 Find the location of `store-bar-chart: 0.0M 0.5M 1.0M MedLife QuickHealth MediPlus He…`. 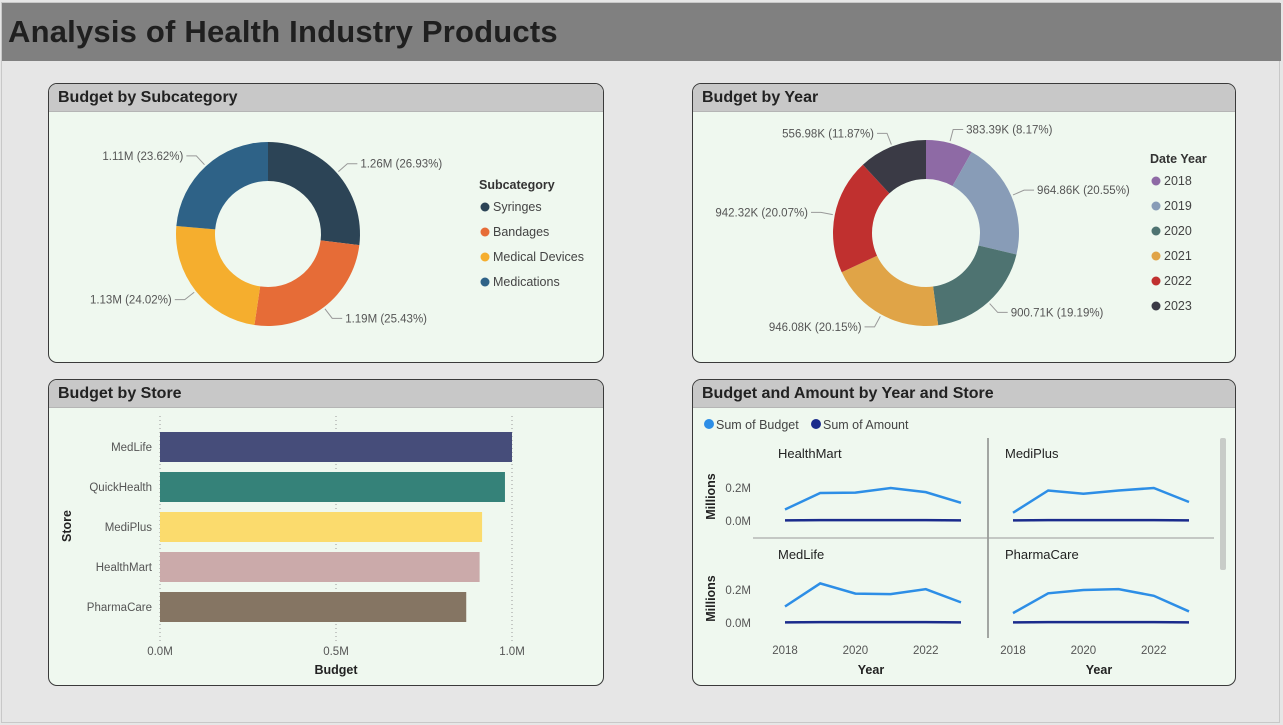

store-bar-chart: 0.0M 0.5M 1.0M MedLife QuickHealth MediPlus He… is located at coordinates (292, 546).